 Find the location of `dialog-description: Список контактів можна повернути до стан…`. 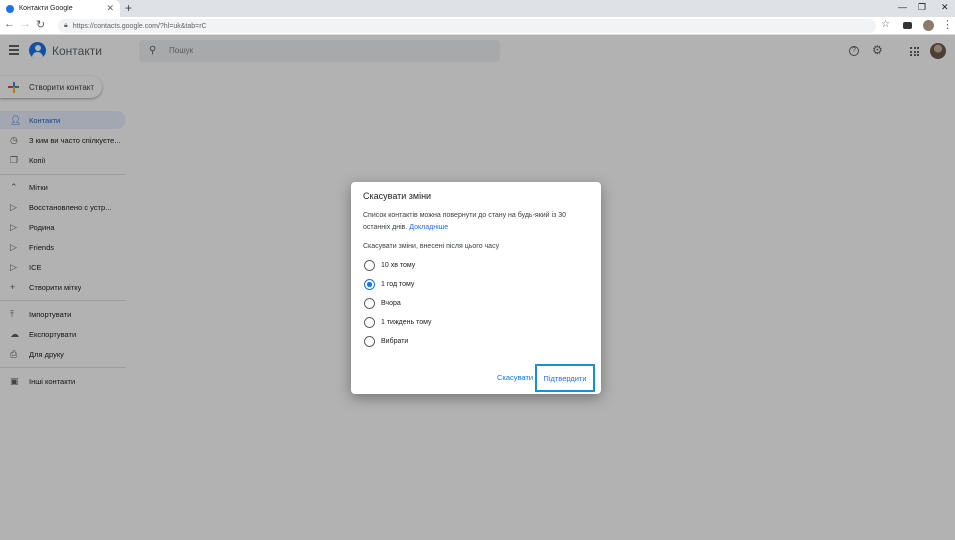

dialog-description: Список контактів можна повернути до стан… is located at coordinates (476, 222).